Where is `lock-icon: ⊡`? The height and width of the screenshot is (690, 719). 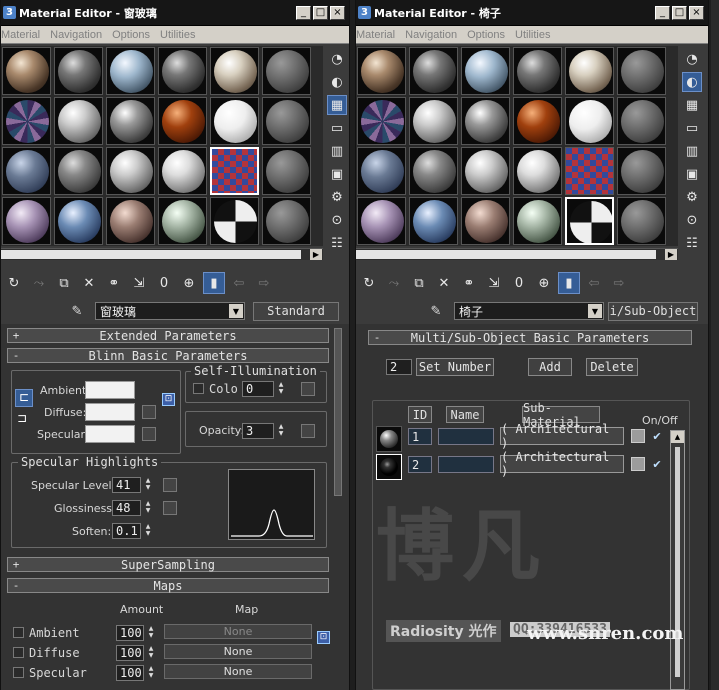
lock-icon: ⊡ is located at coordinates (323, 637).